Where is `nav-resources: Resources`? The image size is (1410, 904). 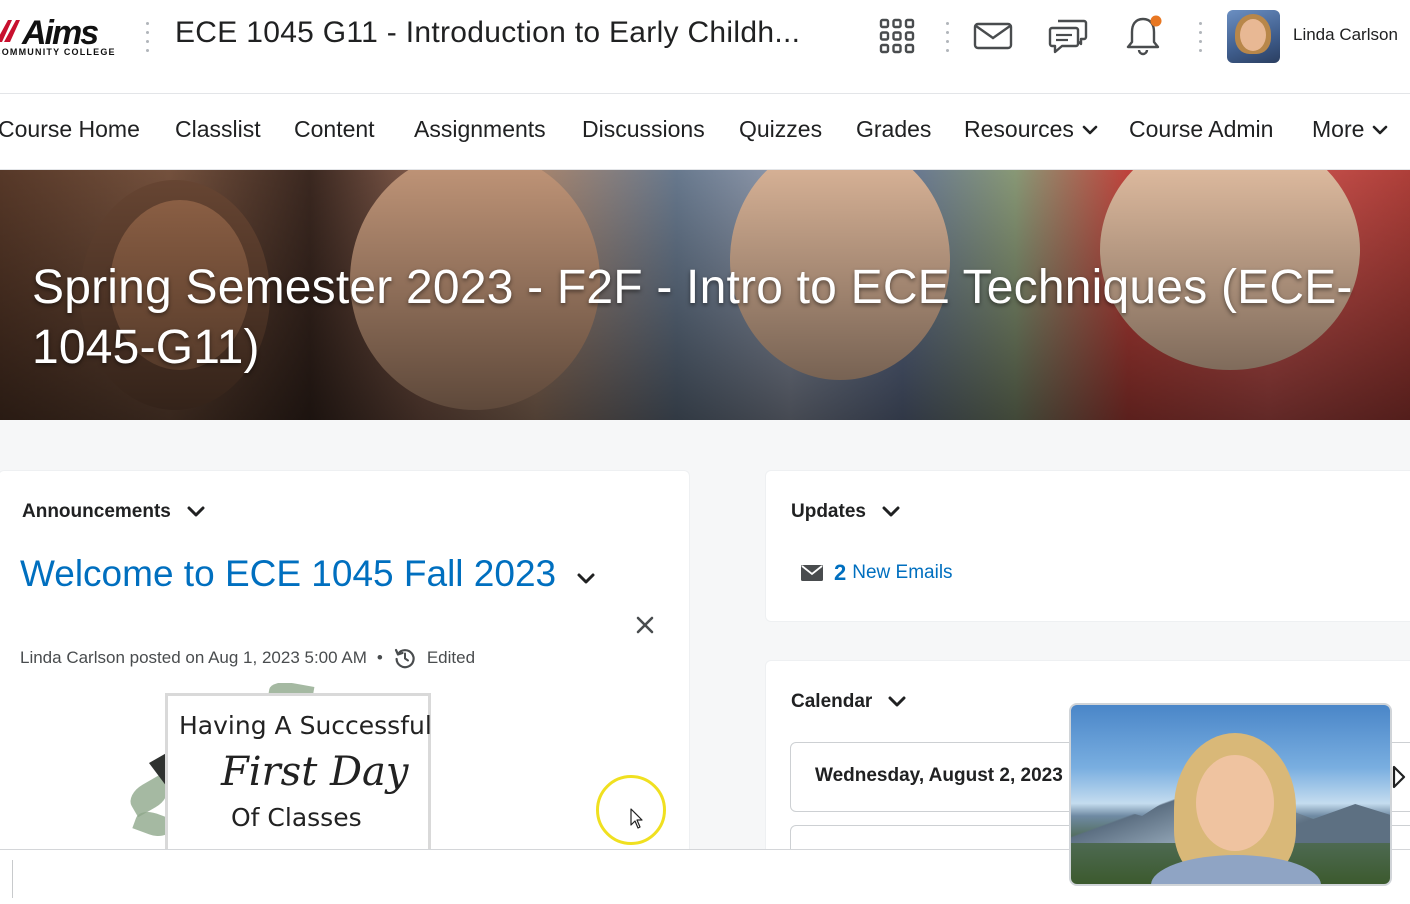
nav-resources: Resources is located at coordinates (1031, 129).